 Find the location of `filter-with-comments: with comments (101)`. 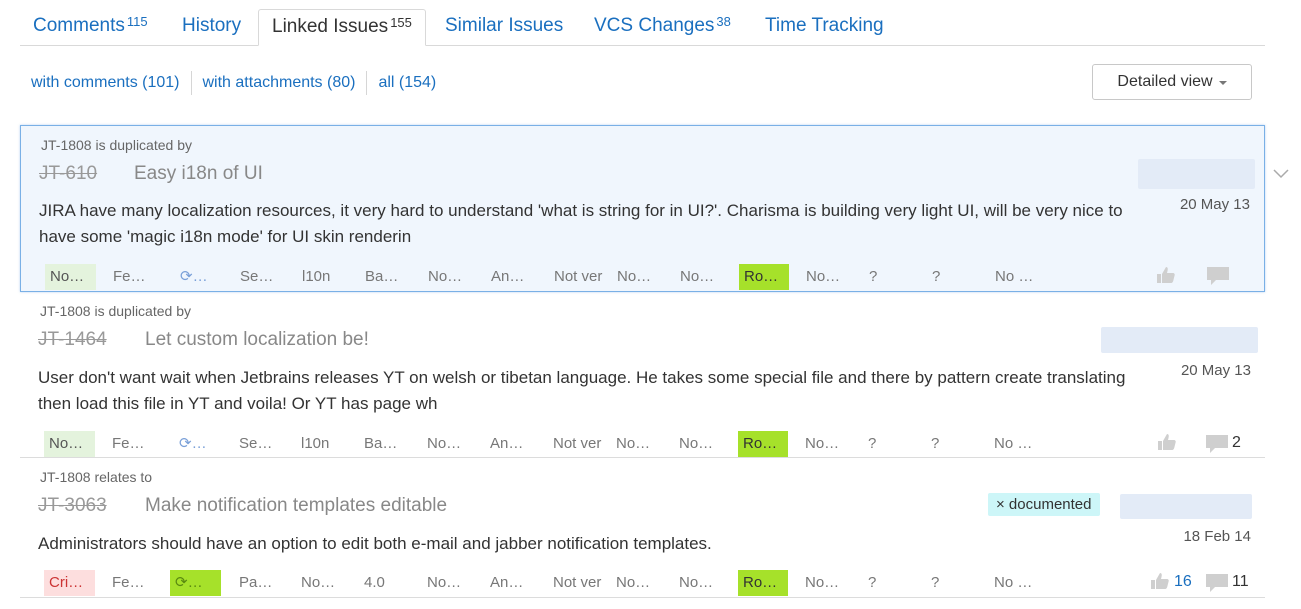

filter-with-comments: with comments (101) is located at coordinates (105, 83).